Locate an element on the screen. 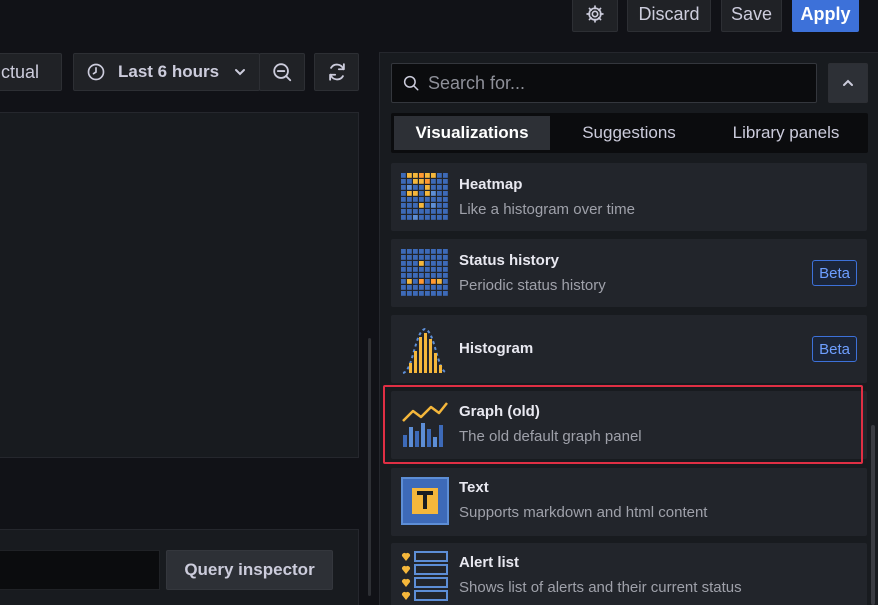 This screenshot has height=605, width=878. visualization-title: Status history is located at coordinates (509, 260).